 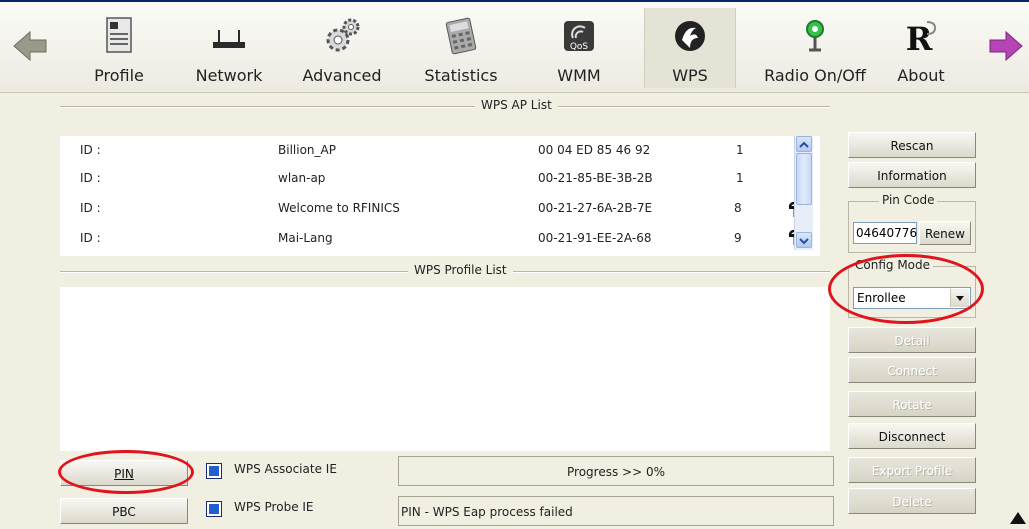 I want to click on advanced-gear-icon, so click(x=343, y=35).